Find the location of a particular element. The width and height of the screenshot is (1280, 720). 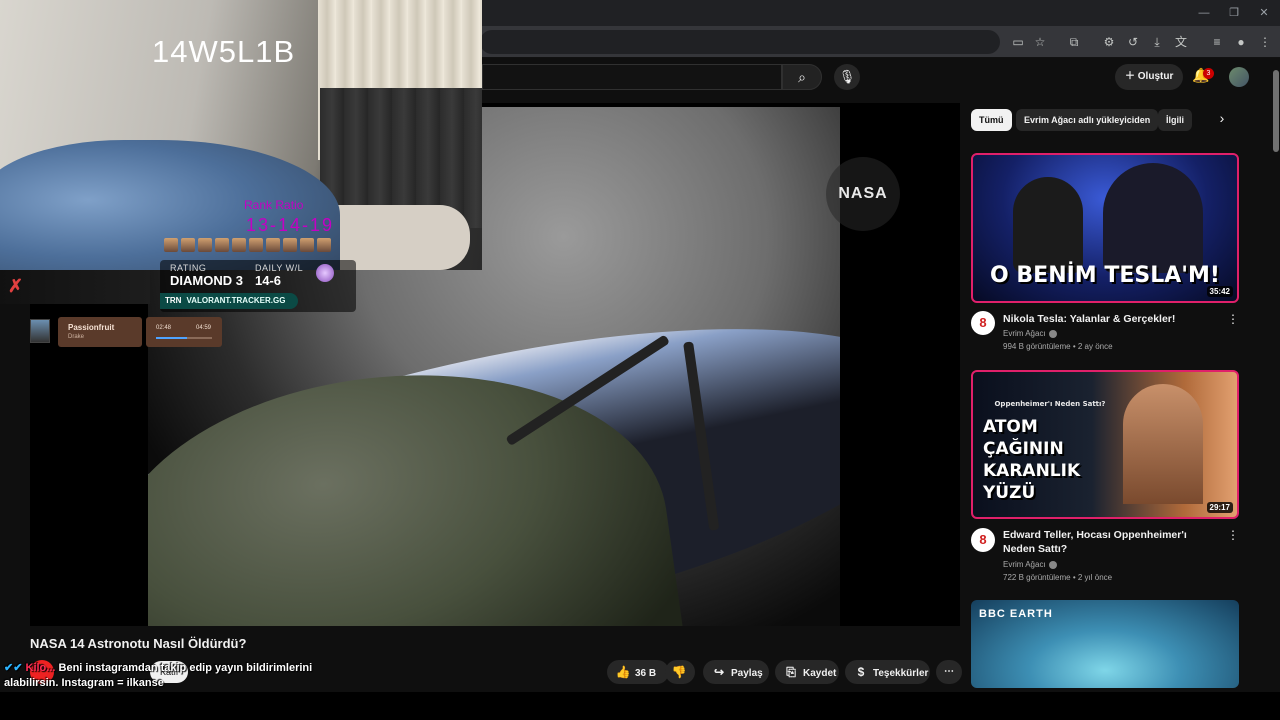

bookmark-star-icon: ☆ is located at coordinates (1040, 42).